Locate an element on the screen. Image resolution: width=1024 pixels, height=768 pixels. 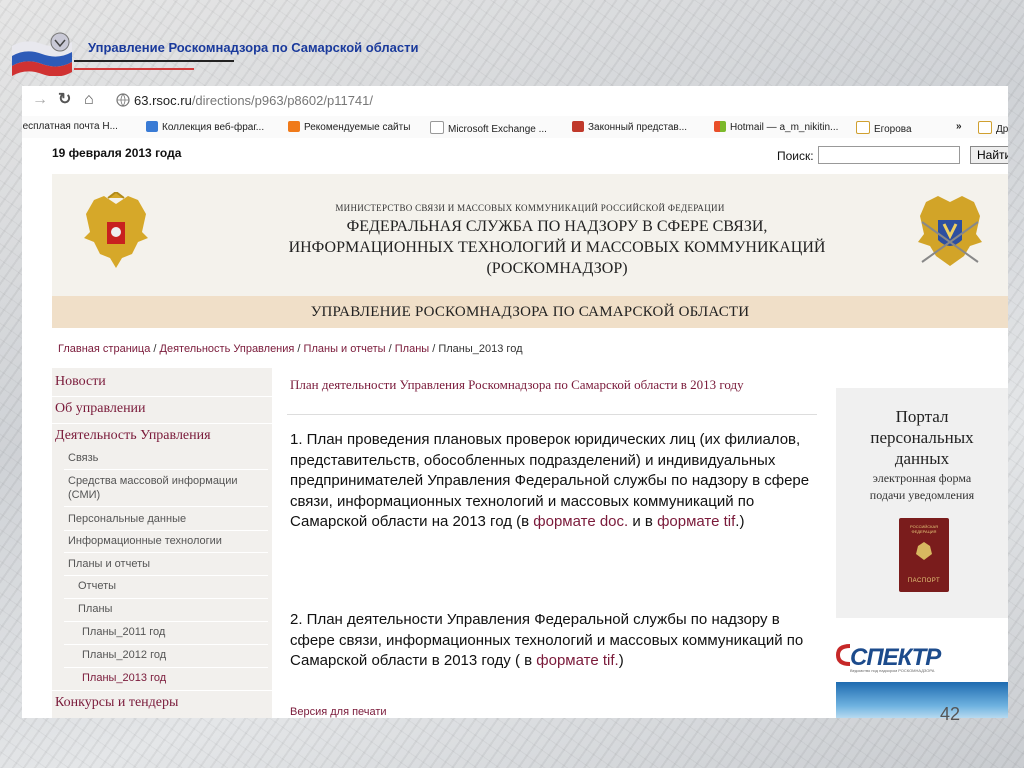
menu-item-tenders: Конкурсы и тендеры is located at coordinates (116, 703).